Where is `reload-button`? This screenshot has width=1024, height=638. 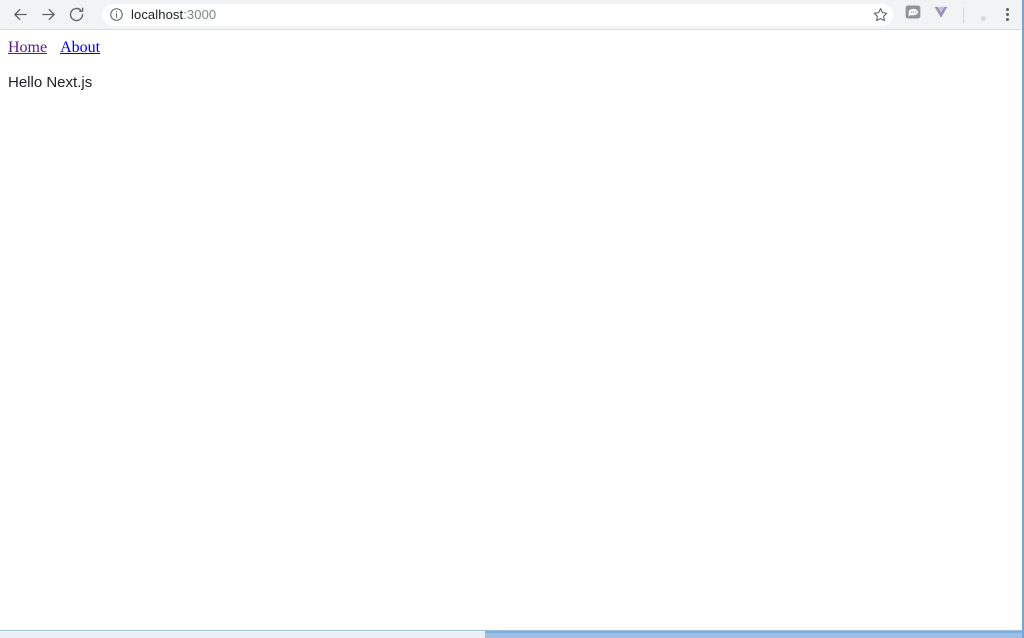
reload-button is located at coordinates (76, 15).